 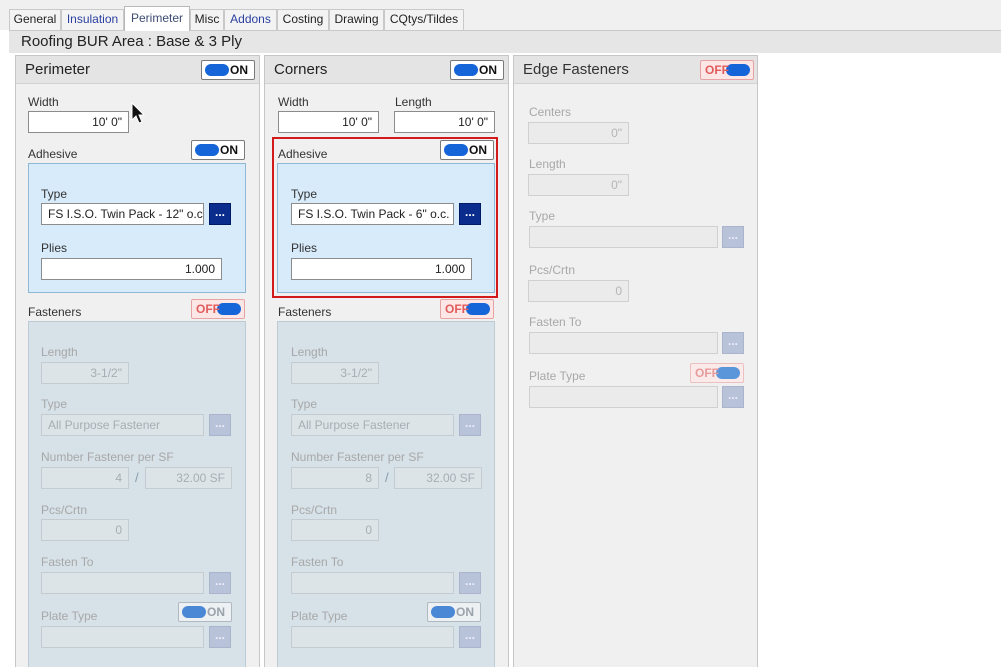 What do you see at coordinates (335, 478) in the screenshot?
I see `fastener-count-field: 8` at bounding box center [335, 478].